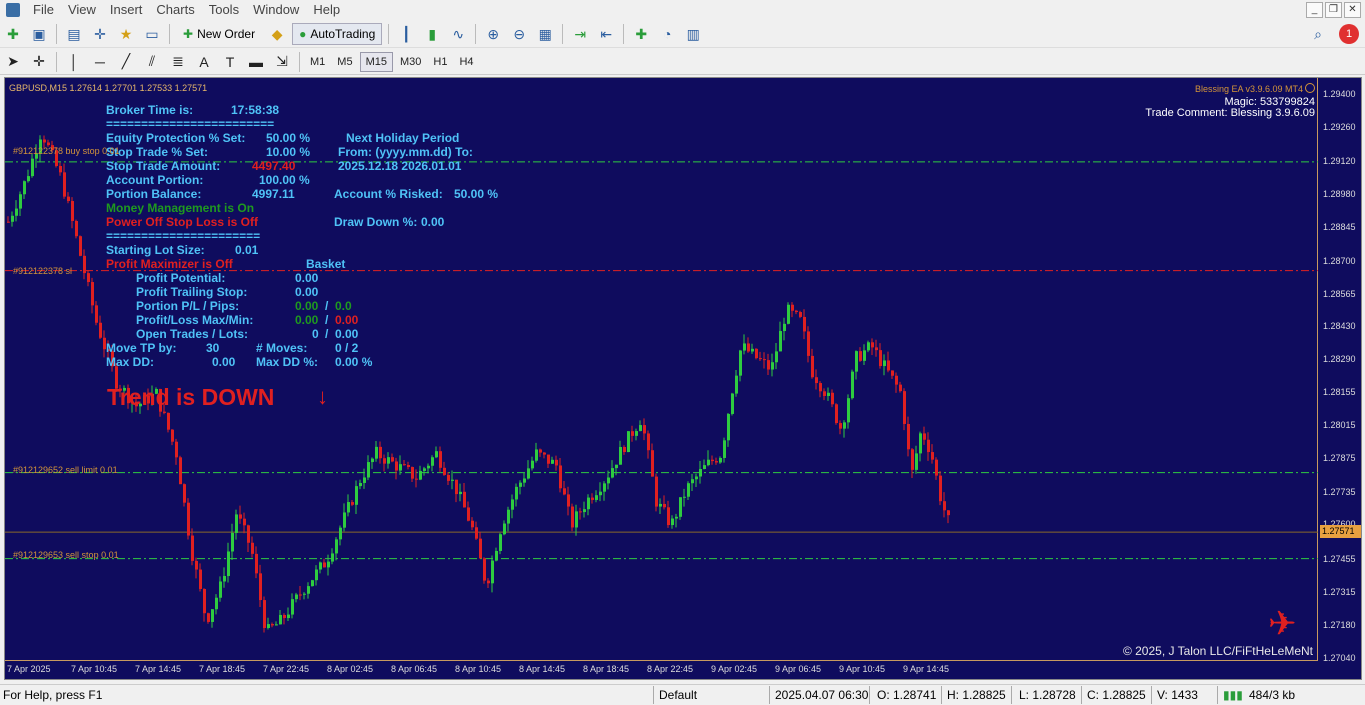 Image resolution: width=1365 pixels, height=705 pixels. What do you see at coordinates (155, 250) in the screenshot?
I see `start-lot-label: Starting Lot Size:` at bounding box center [155, 250].